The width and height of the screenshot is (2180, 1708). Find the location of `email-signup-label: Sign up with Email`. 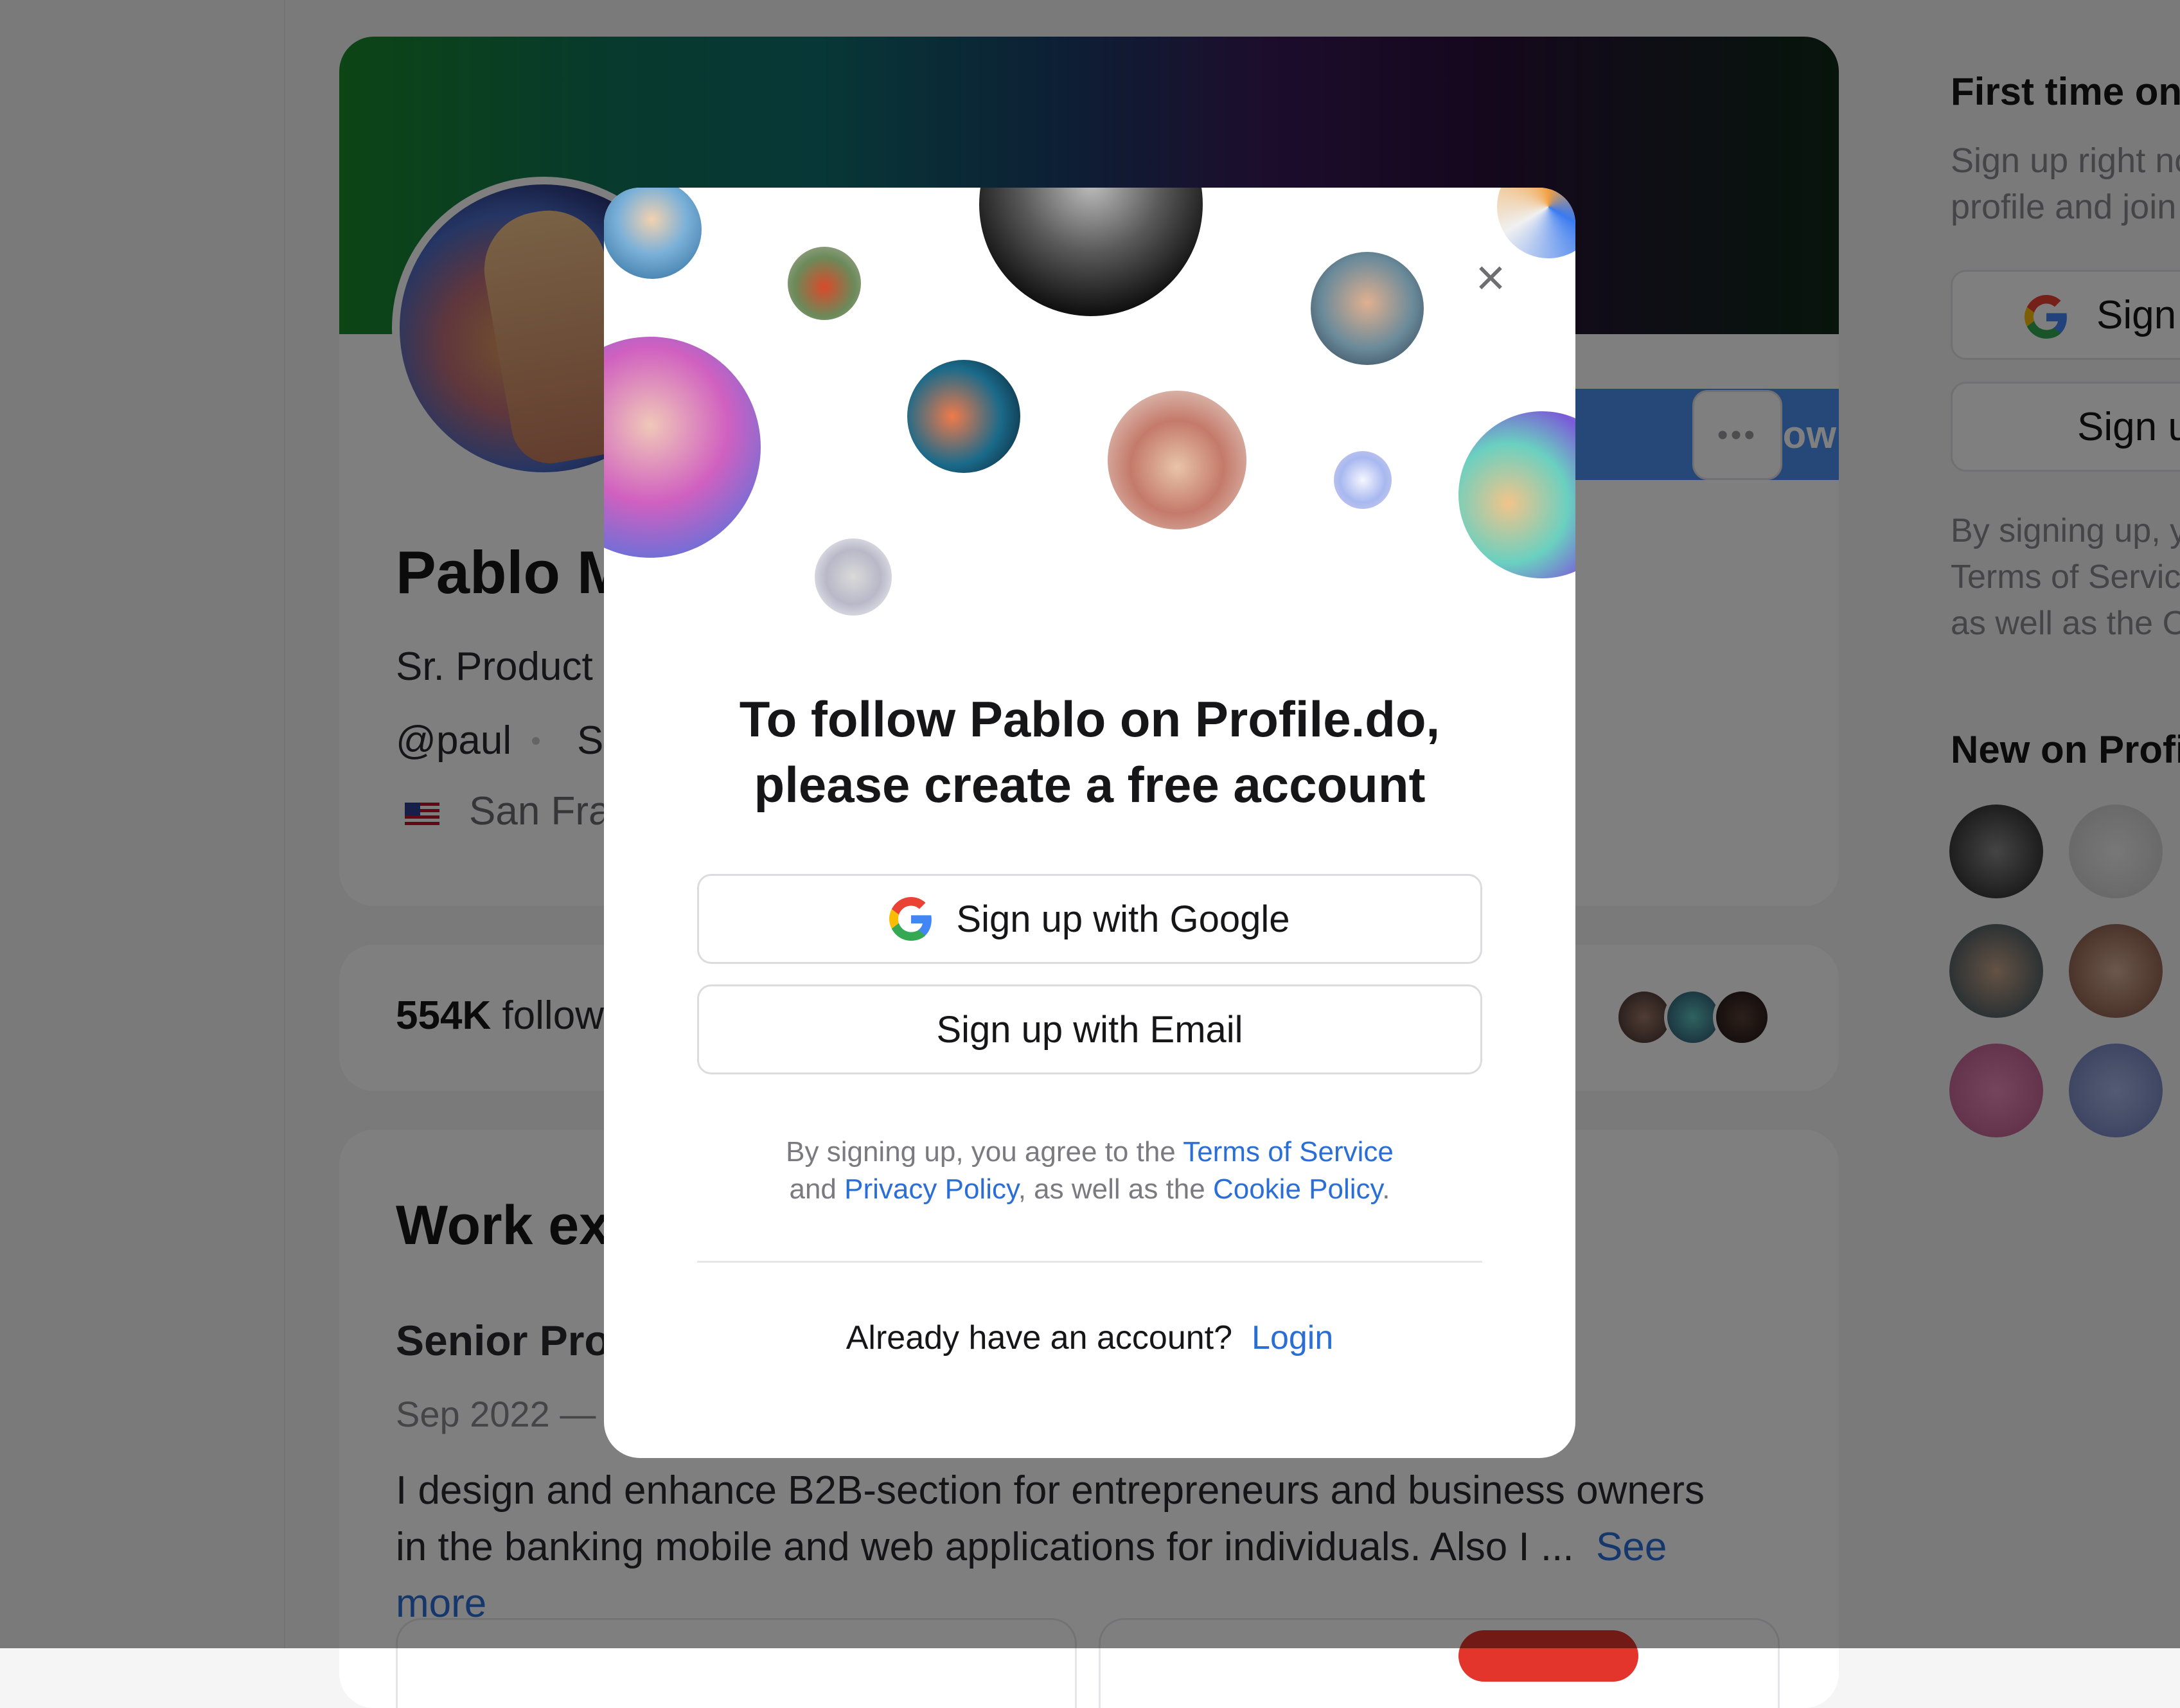

email-signup-label: Sign up with Email is located at coordinates (1090, 1029).